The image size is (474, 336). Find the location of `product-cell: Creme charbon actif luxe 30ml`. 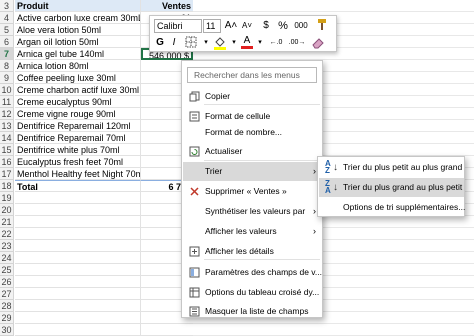

product-cell: Creme charbon actif luxe 30ml is located at coordinates (78, 90).